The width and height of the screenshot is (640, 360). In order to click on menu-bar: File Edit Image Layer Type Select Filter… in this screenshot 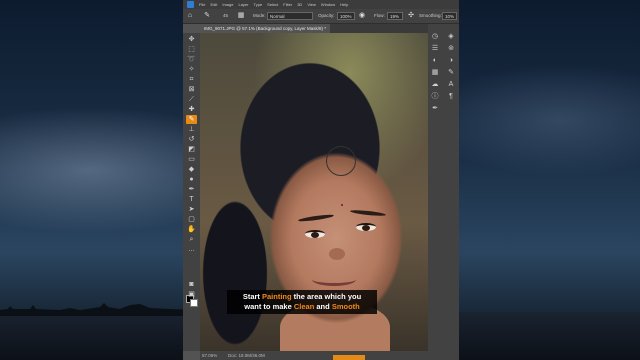, I will do `click(321, 4)`.